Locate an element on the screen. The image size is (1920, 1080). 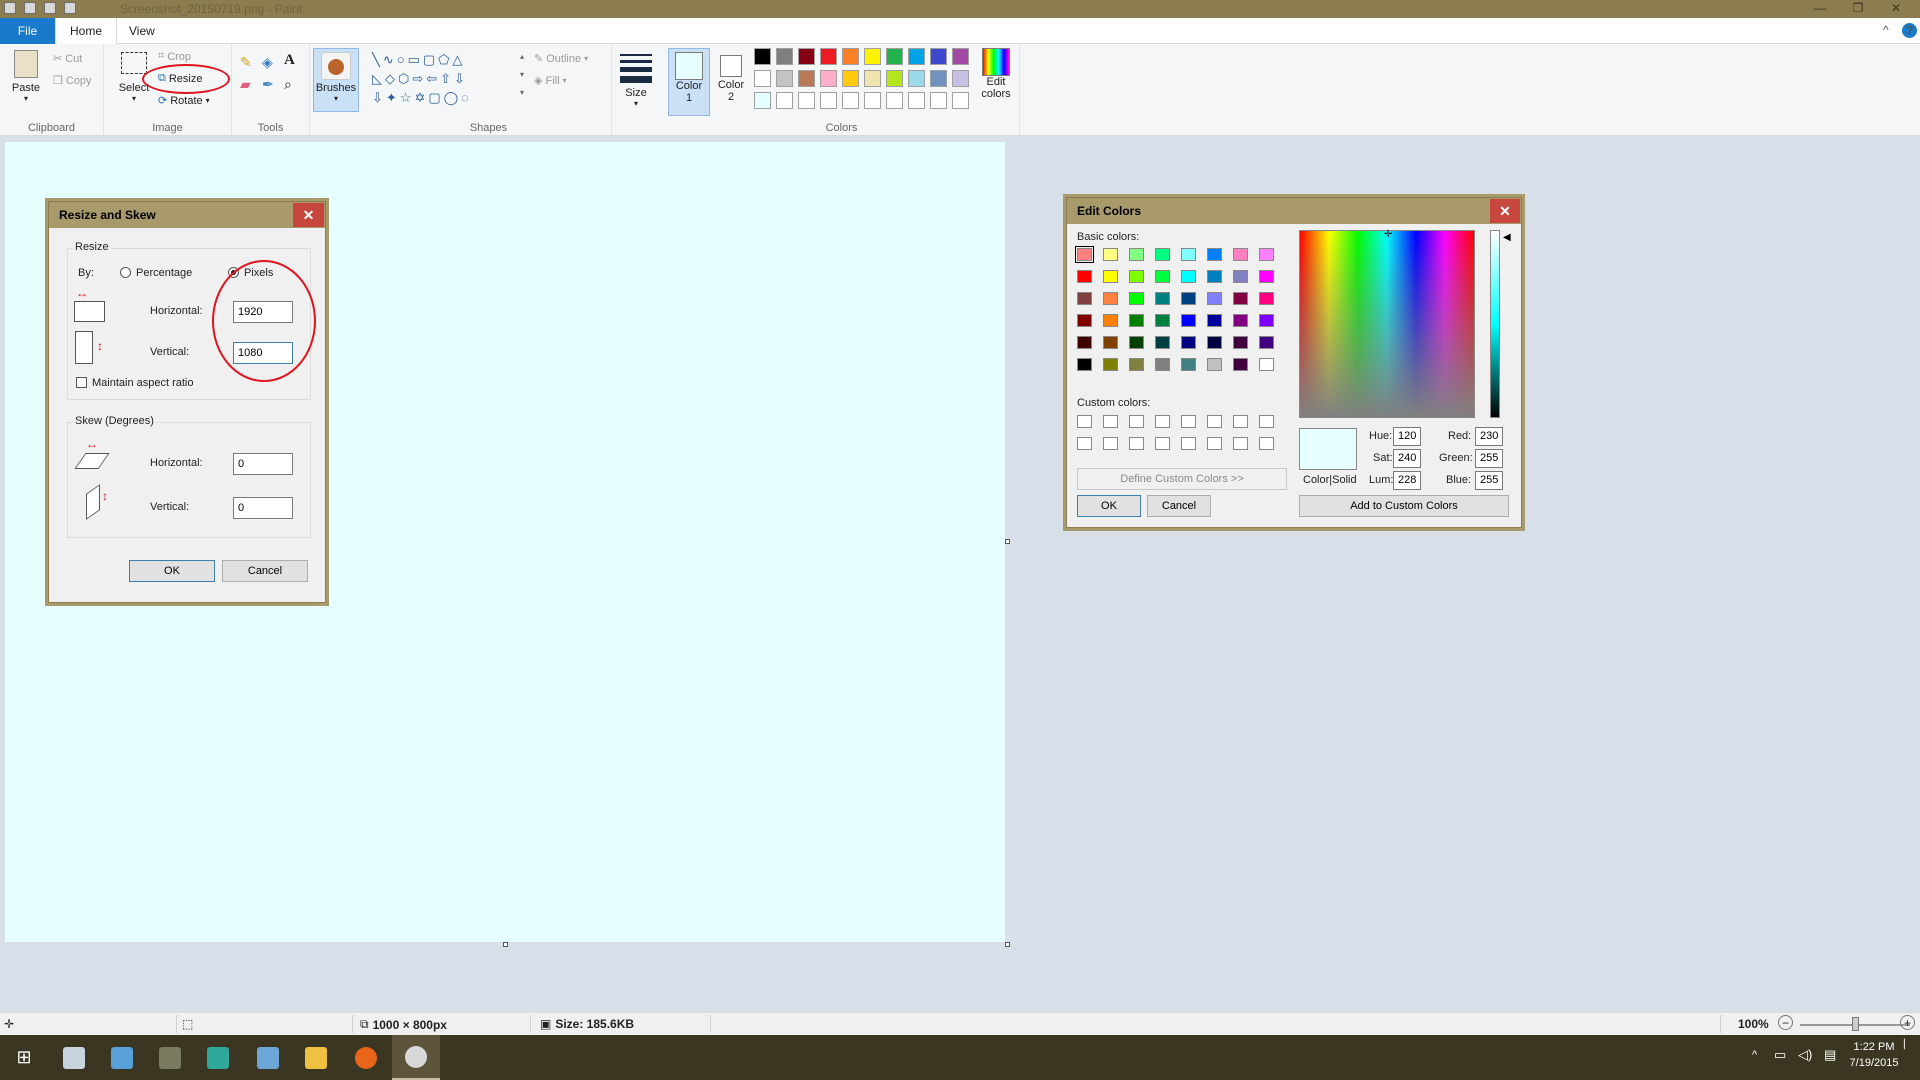
shapes-scroll-up-icon: ▴ is located at coordinates (522, 56).